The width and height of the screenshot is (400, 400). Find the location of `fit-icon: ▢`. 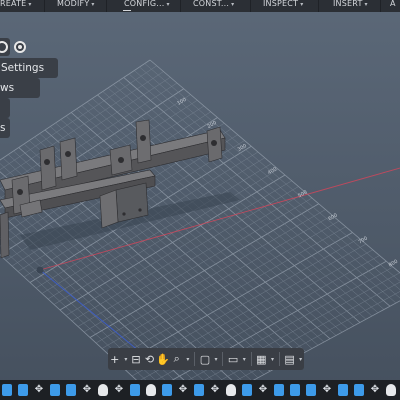

fit-icon: ▢ is located at coordinates (205, 359).